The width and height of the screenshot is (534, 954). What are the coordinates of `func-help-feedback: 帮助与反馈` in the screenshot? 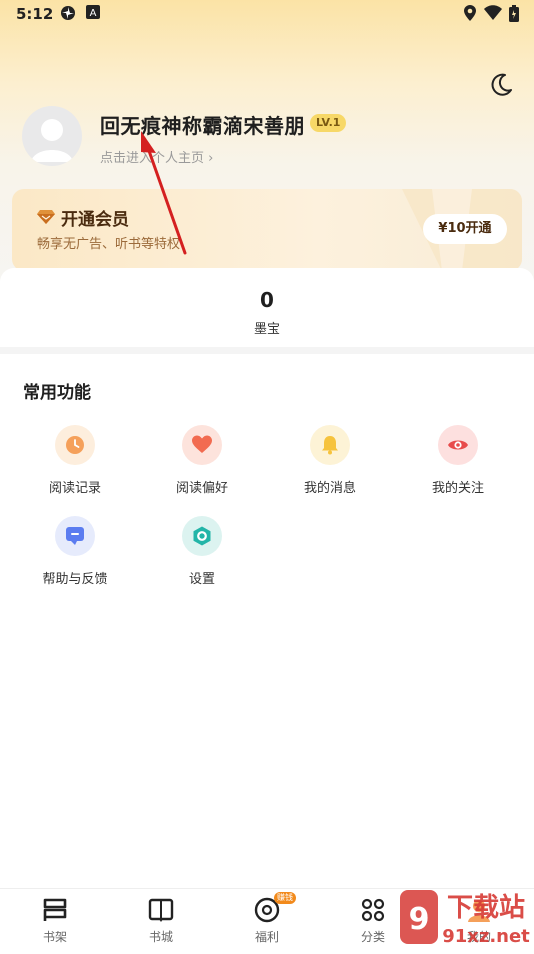 It's located at (75, 556).